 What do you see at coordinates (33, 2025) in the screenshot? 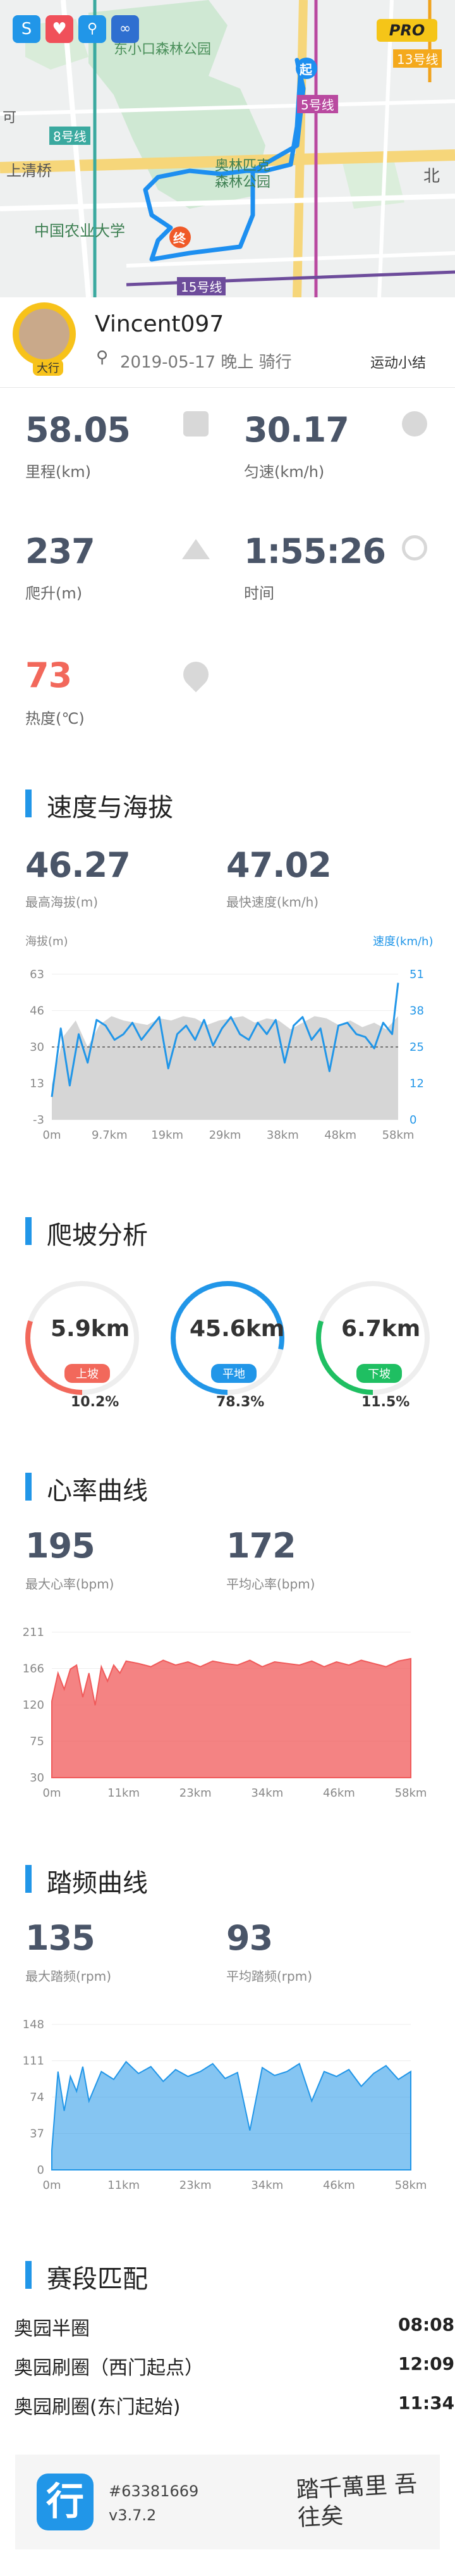
I see `y-tick-label: 148` at bounding box center [33, 2025].